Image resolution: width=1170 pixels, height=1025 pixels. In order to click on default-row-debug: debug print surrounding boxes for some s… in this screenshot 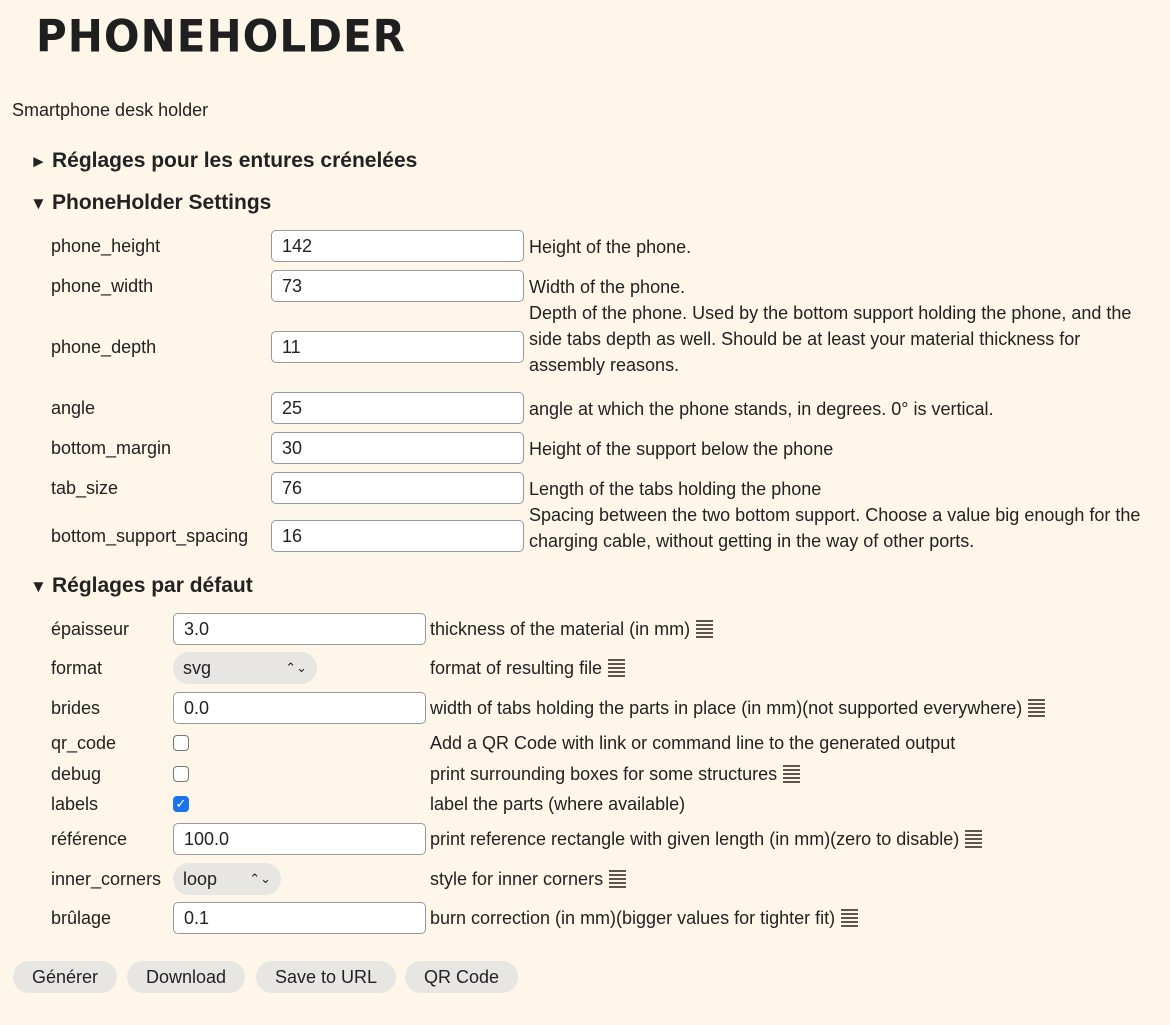, I will do `click(426, 775)`.